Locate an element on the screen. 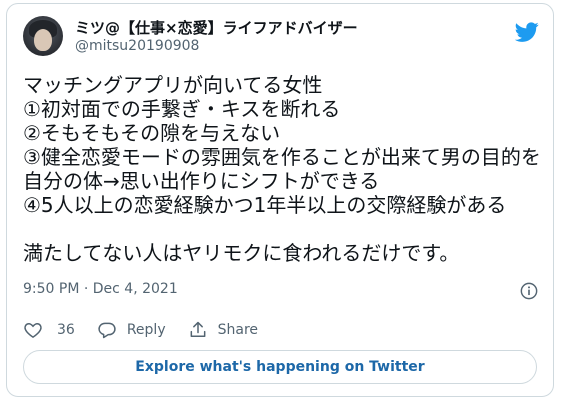 The height and width of the screenshot is (405, 562). tweet-timestamp: 9:50 PM · Dec 4, 2021 is located at coordinates (100, 289).